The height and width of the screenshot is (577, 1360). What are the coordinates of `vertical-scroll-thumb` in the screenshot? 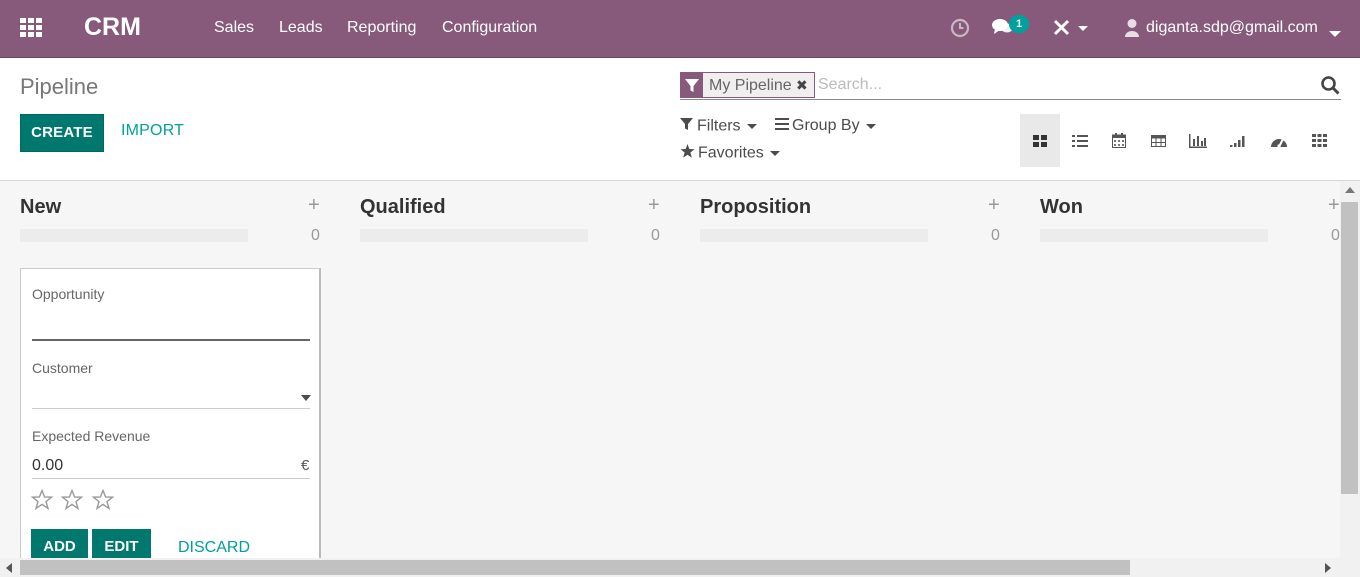 It's located at (1349, 348).